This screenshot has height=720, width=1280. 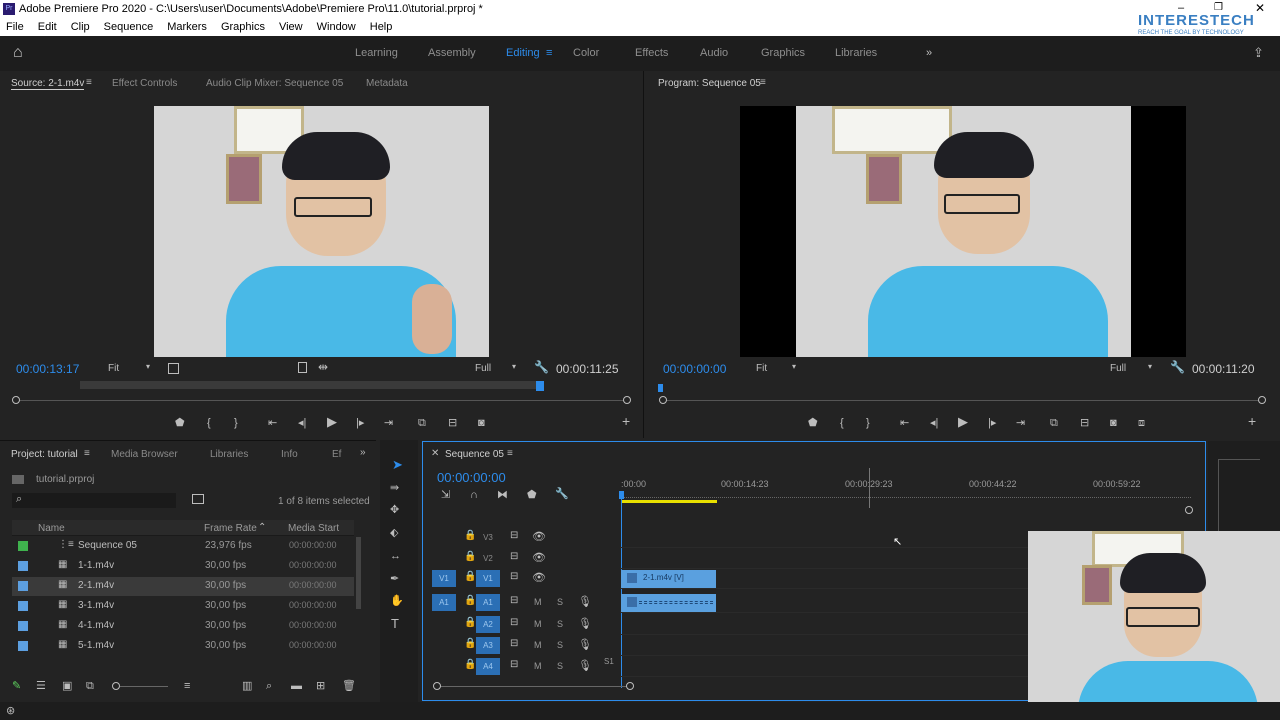 I want to click on extract-icon: ⊟, so click(x=1084, y=423).